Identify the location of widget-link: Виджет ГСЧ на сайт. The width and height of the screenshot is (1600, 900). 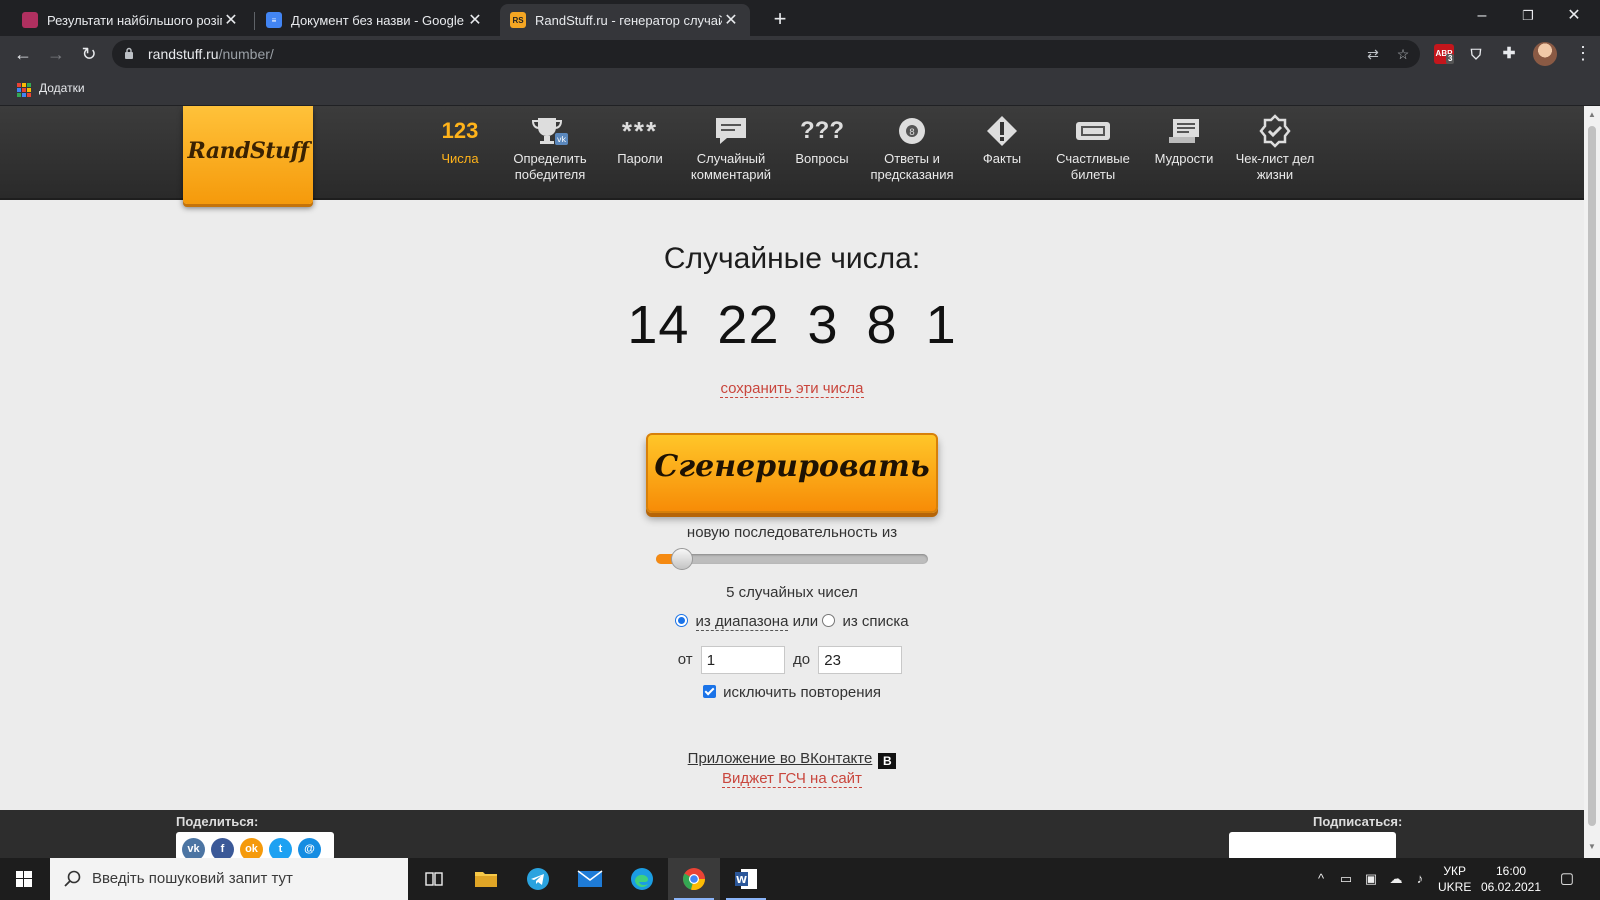
(792, 779).